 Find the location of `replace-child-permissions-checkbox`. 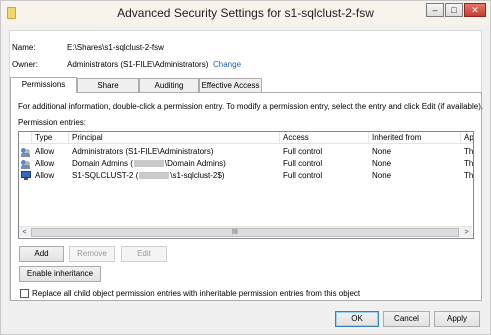

replace-child-permissions-checkbox is located at coordinates (24, 293).